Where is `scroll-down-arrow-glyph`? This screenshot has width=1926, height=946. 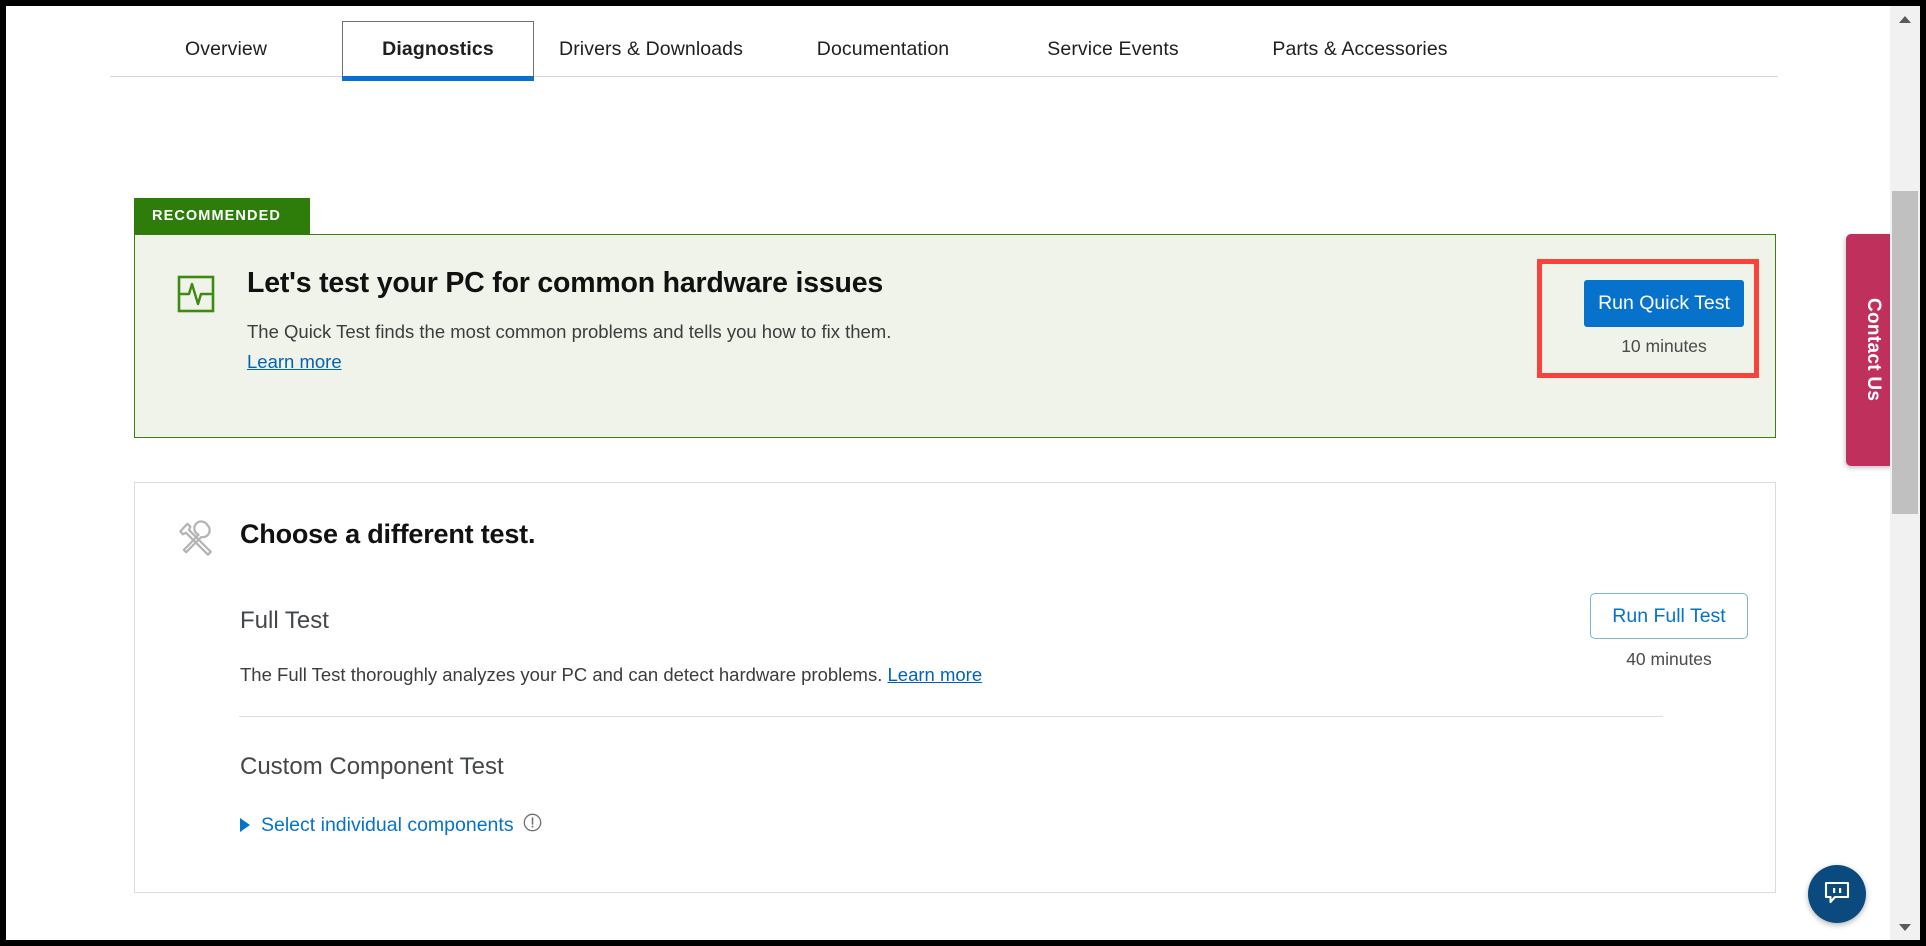 scroll-down-arrow-glyph is located at coordinates (1905, 927).